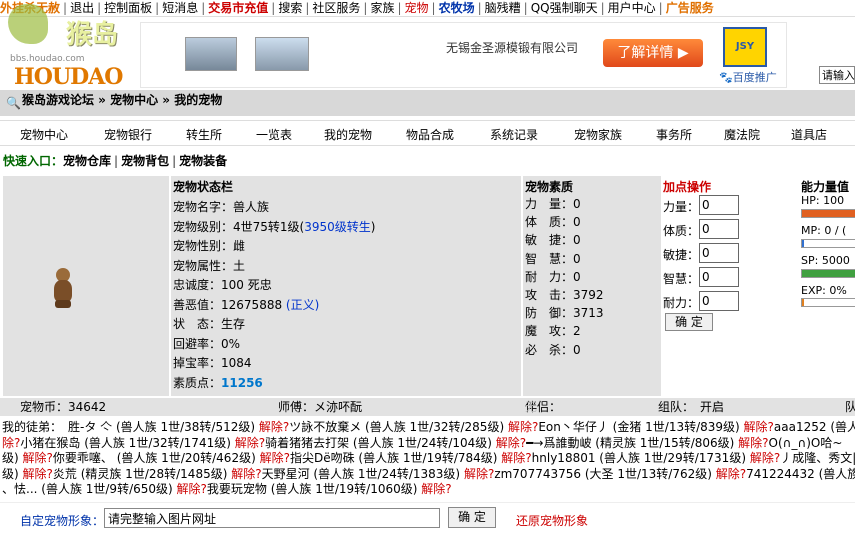  I want to click on add-points-confirm-button: 确 定, so click(689, 322).